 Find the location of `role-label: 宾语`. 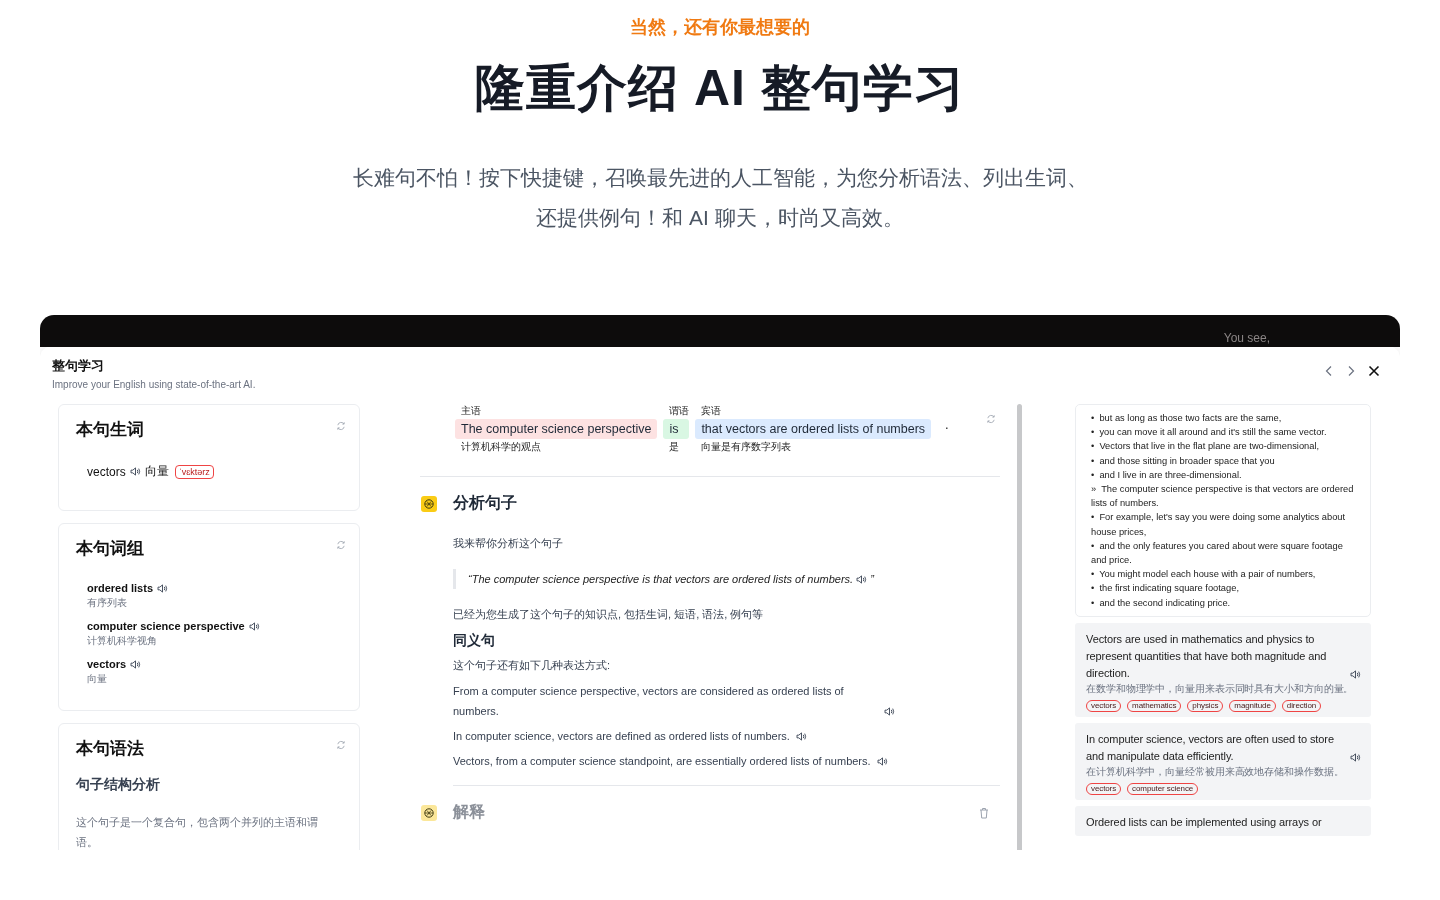

role-label: 宾语 is located at coordinates (711, 411).